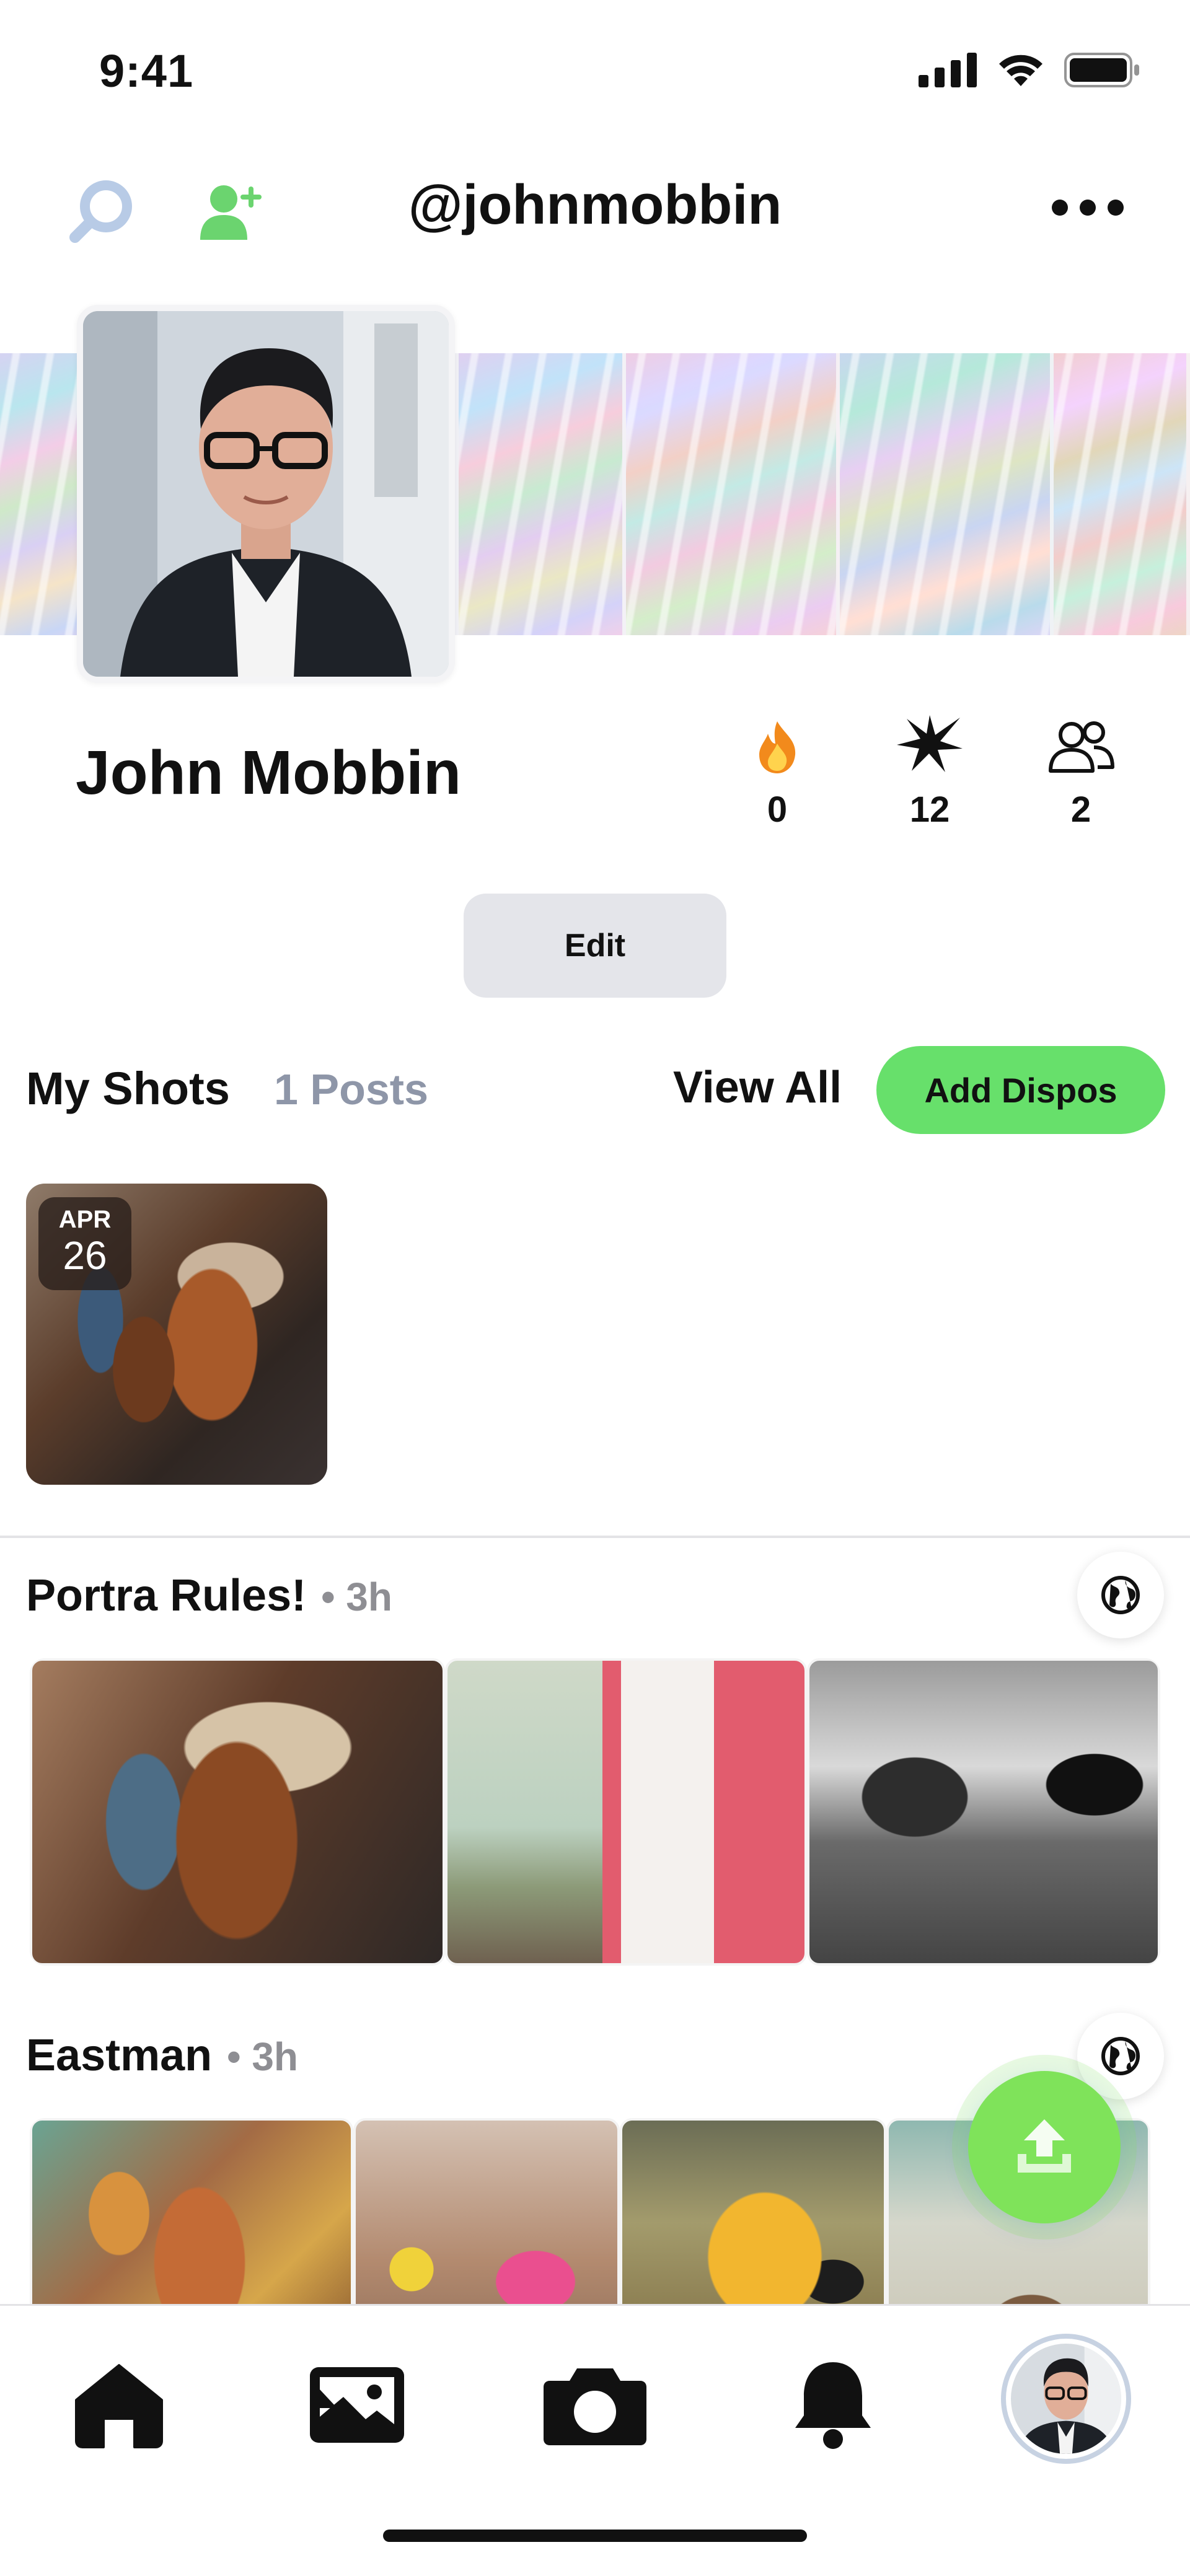 This screenshot has width=1190, height=2576. I want to click on bell-icon, so click(833, 2406).